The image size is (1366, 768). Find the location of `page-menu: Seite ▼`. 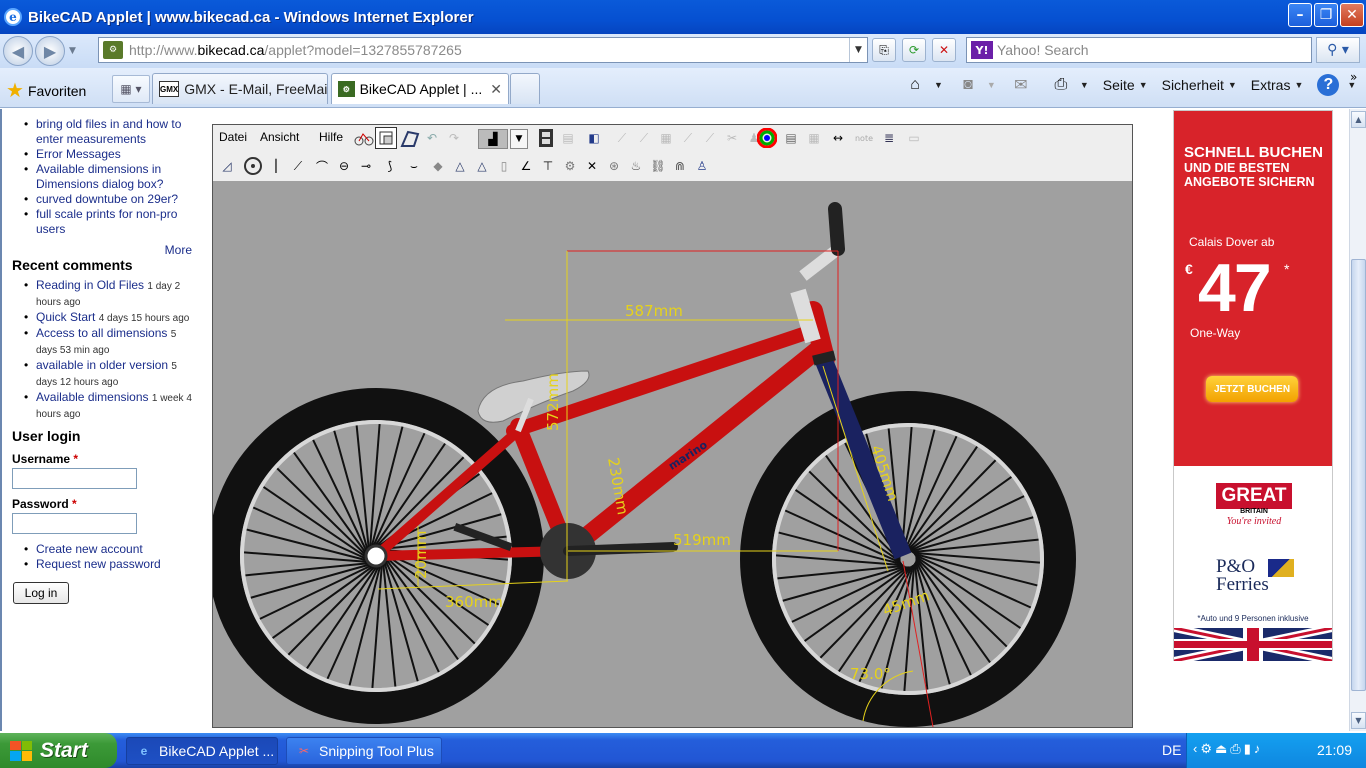

page-menu: Seite ▼ is located at coordinates (1125, 85).